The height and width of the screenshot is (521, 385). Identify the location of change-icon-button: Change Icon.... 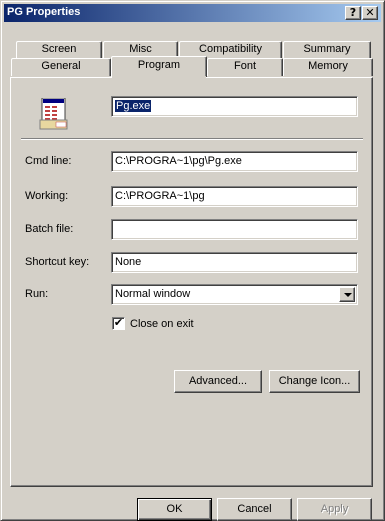
(314, 381).